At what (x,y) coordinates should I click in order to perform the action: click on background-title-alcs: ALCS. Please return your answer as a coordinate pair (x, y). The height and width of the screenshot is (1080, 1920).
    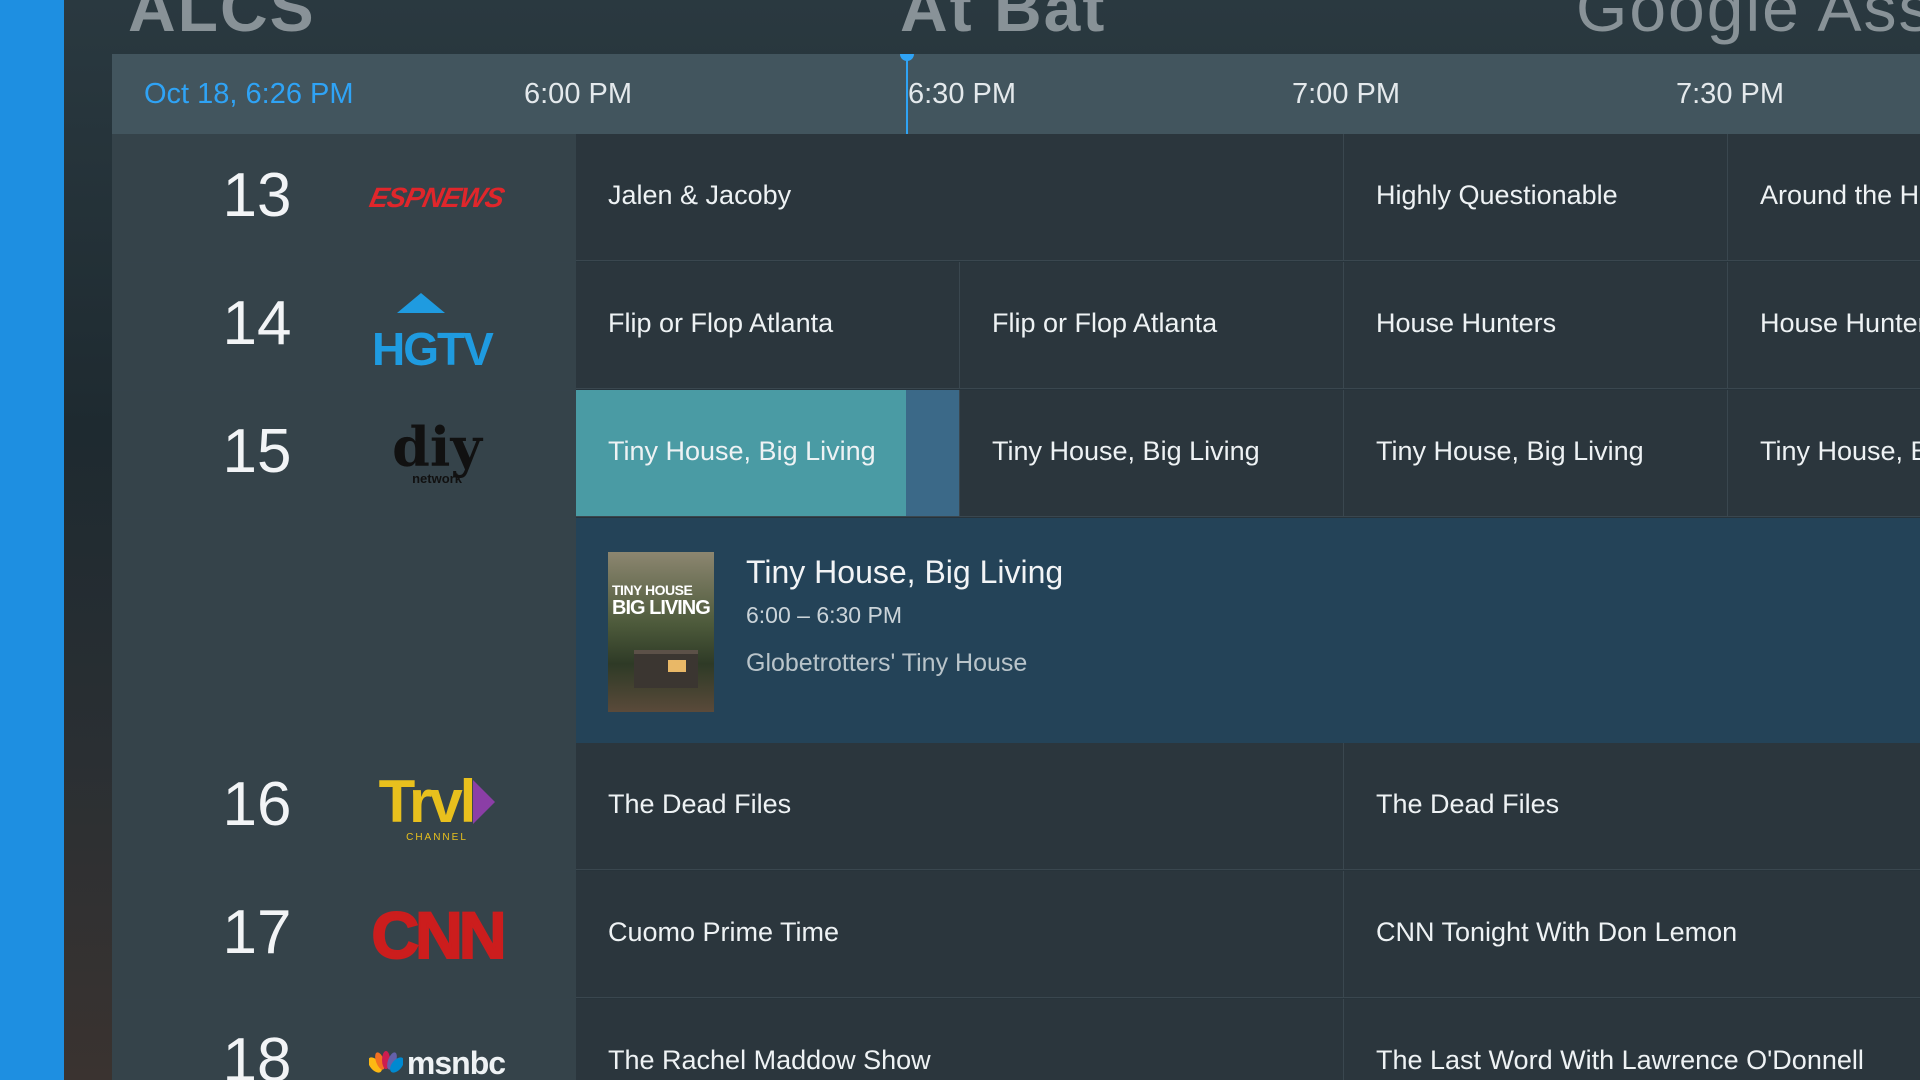
    Looking at the image, I should click on (222, 22).